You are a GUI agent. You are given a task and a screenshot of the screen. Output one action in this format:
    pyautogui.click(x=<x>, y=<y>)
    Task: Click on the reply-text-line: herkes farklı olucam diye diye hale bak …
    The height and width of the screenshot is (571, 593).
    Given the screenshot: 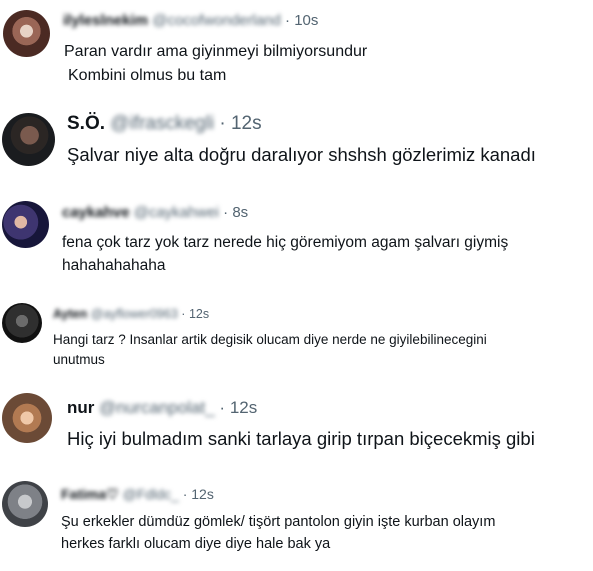 What is the action you would take?
    pyautogui.click(x=196, y=544)
    